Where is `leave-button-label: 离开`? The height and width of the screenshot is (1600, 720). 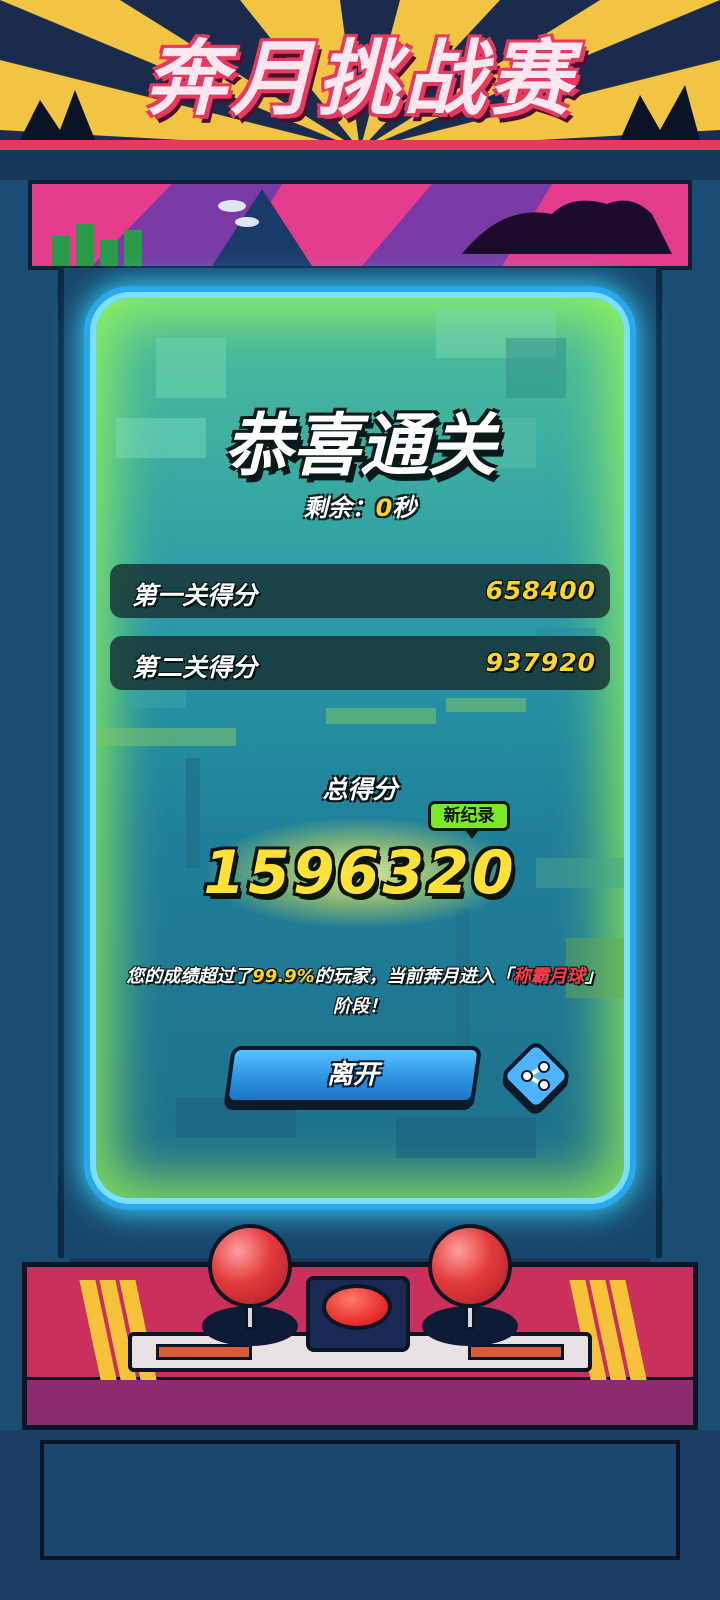
leave-button-label: 离开 is located at coordinates (352, 1075).